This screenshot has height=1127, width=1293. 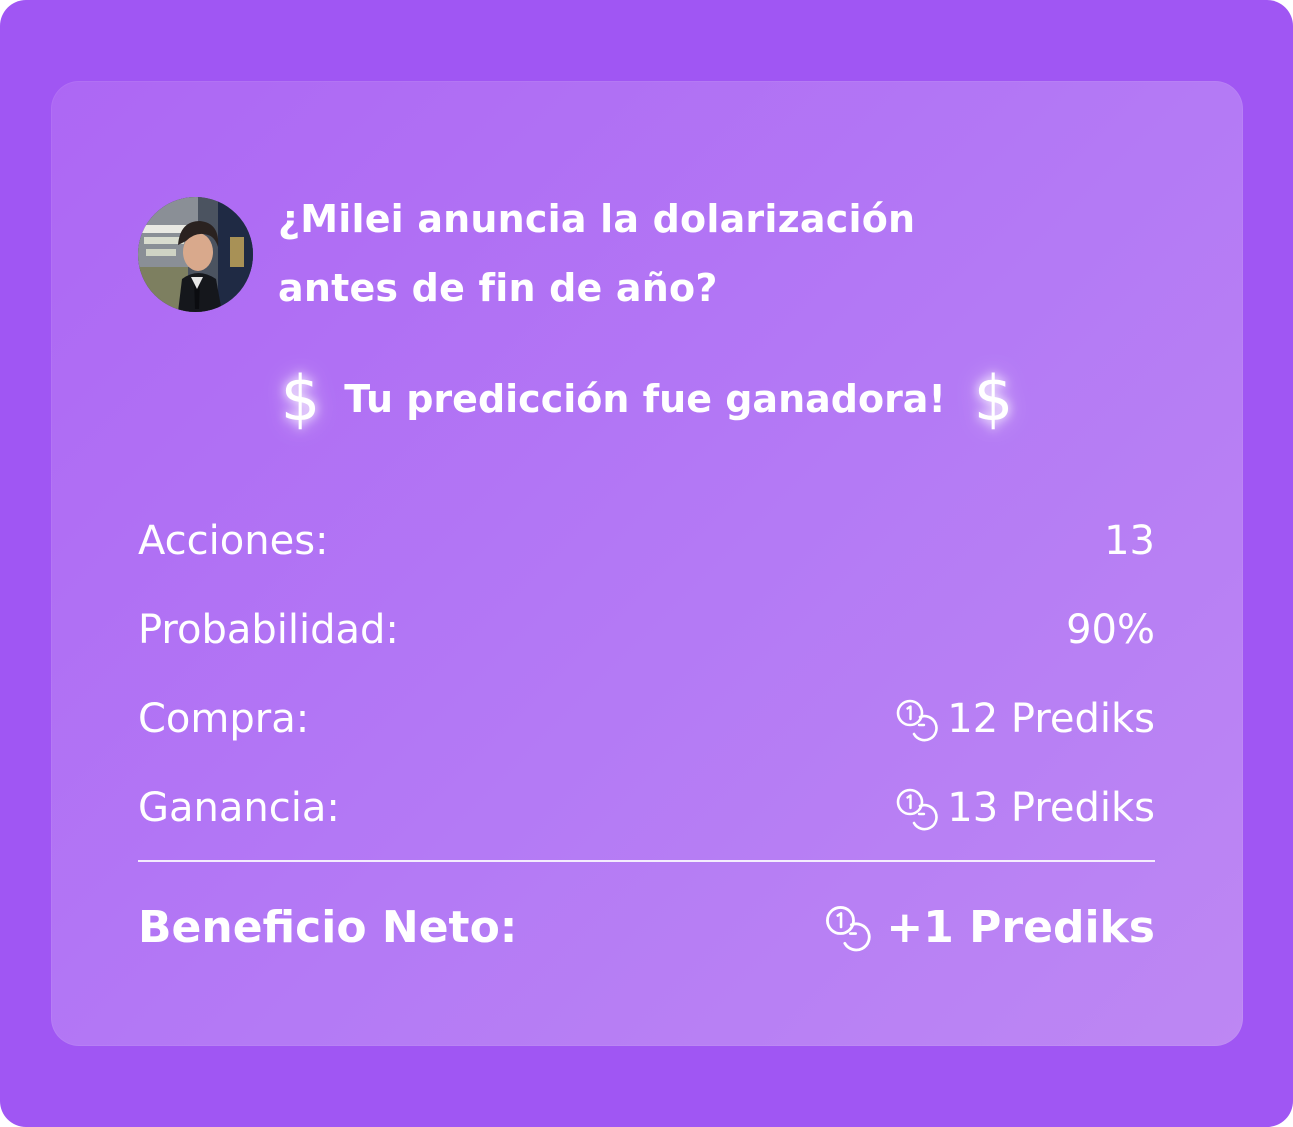 I want to click on stat-value: 13, so click(x=1129, y=541).